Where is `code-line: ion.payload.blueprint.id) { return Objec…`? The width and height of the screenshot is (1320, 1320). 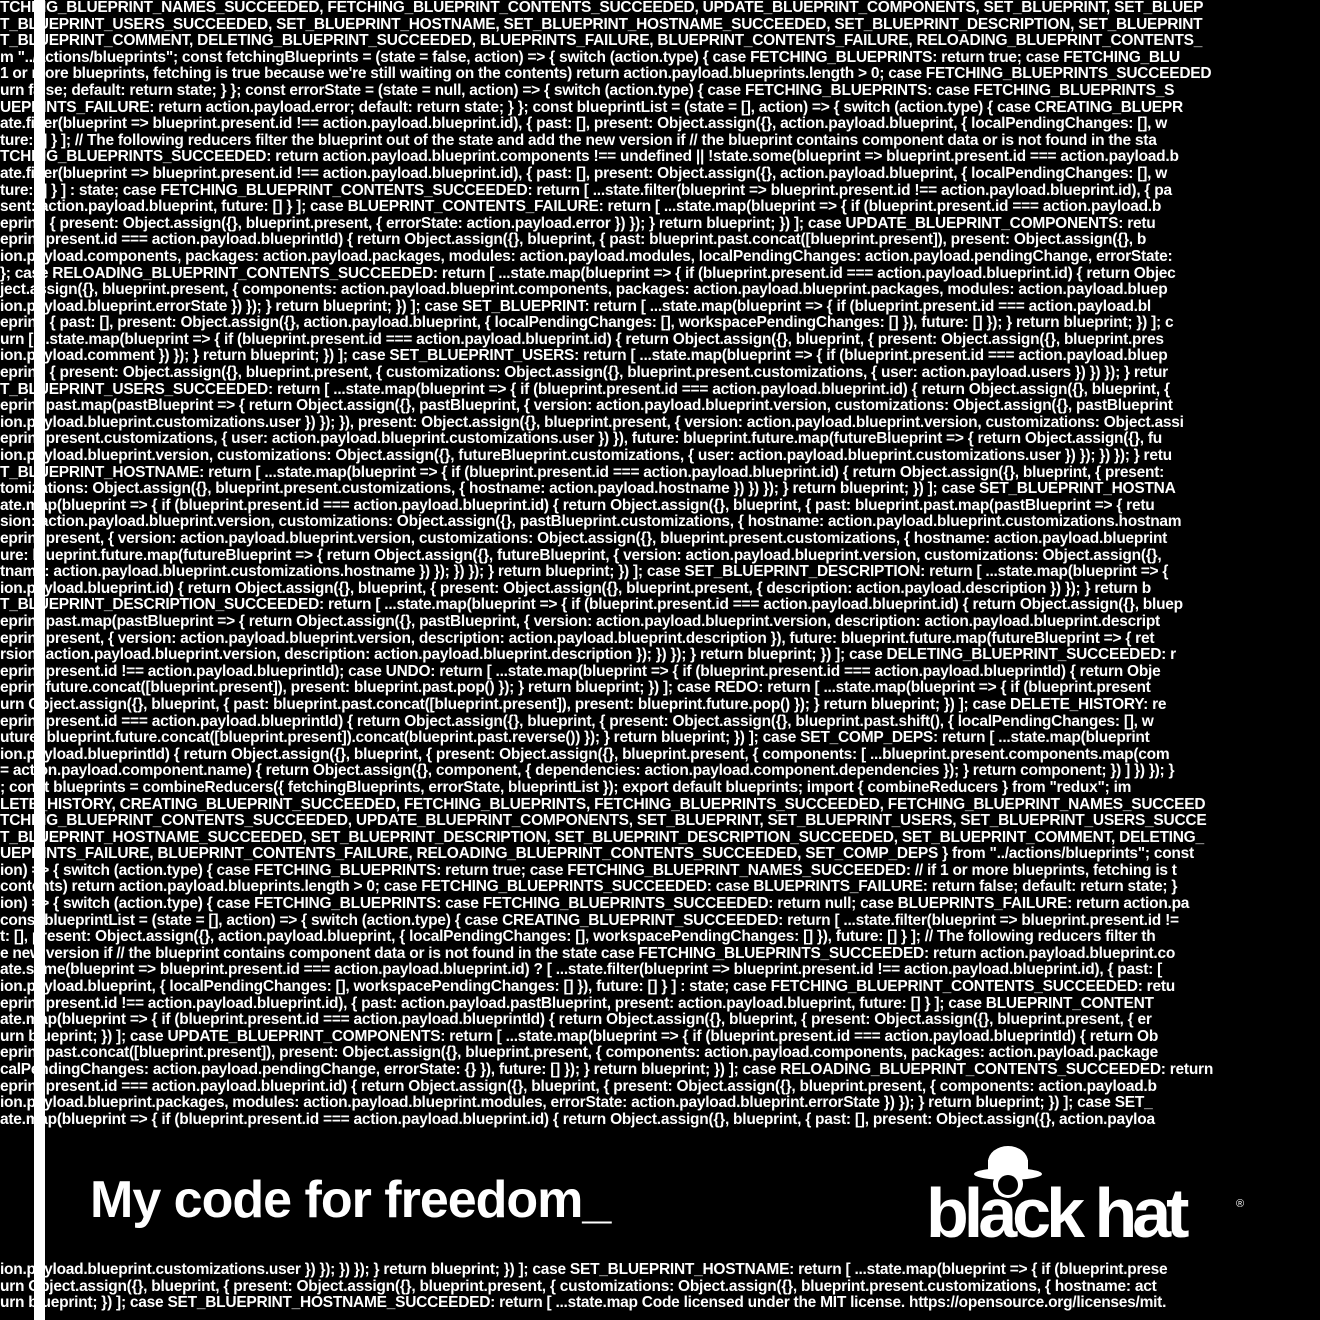
code-line: ion.payload.blueprint.id) { return Objec… is located at coordinates (575, 588).